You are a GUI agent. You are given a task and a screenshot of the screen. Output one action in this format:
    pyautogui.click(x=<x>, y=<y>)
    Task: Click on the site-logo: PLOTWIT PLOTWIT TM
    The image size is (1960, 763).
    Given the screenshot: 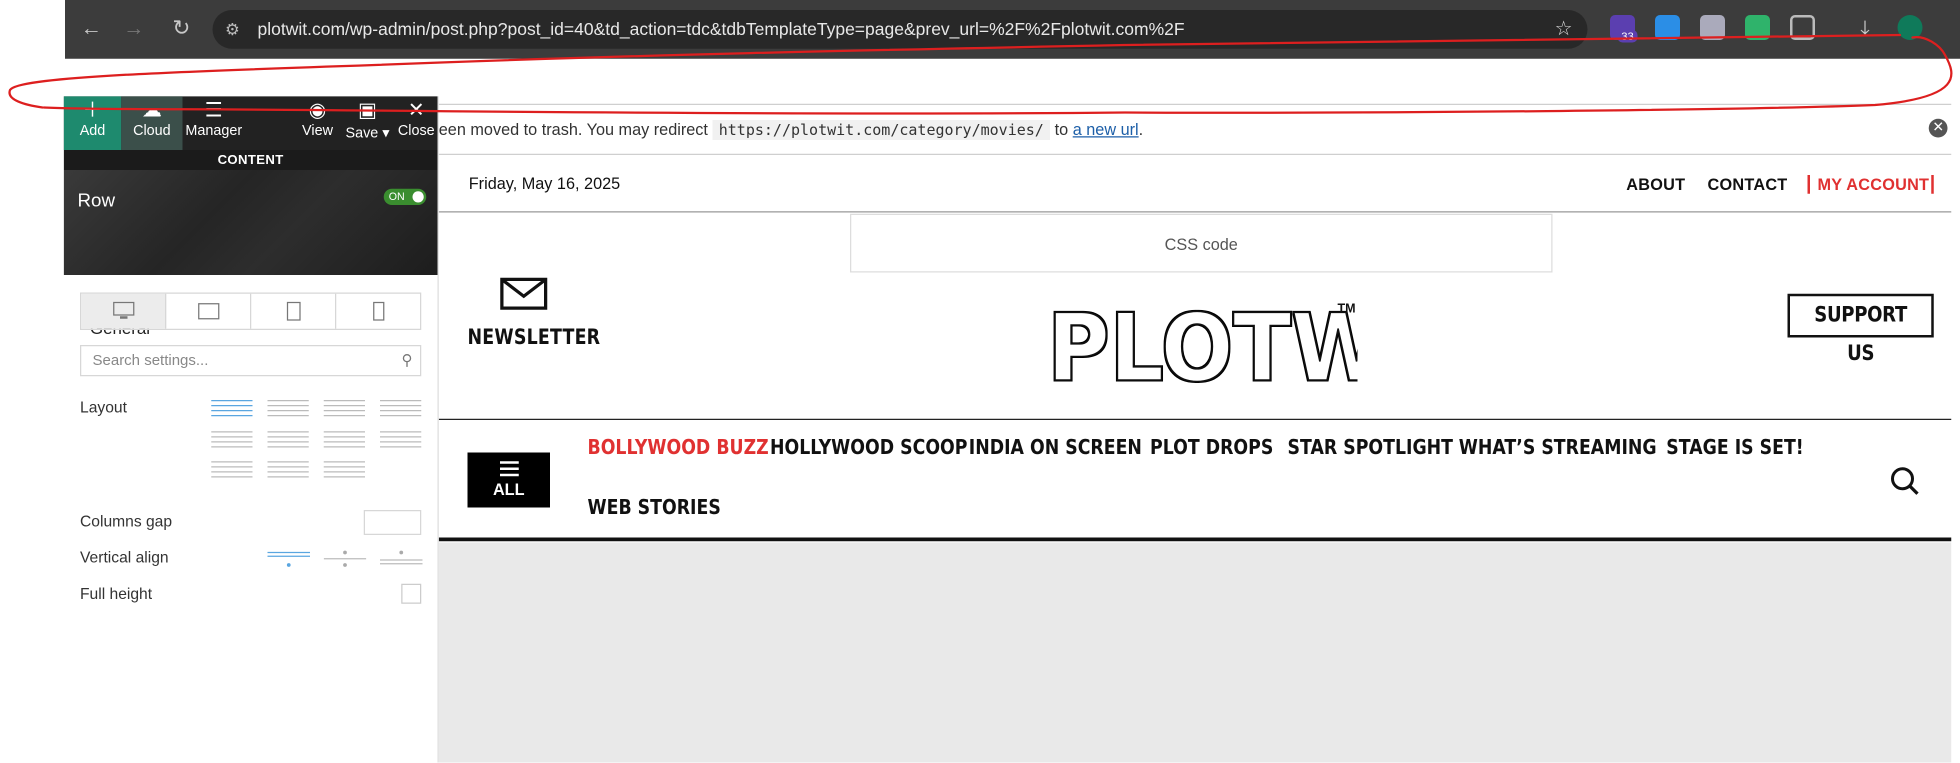 What is the action you would take?
    pyautogui.click(x=1260, y=348)
    